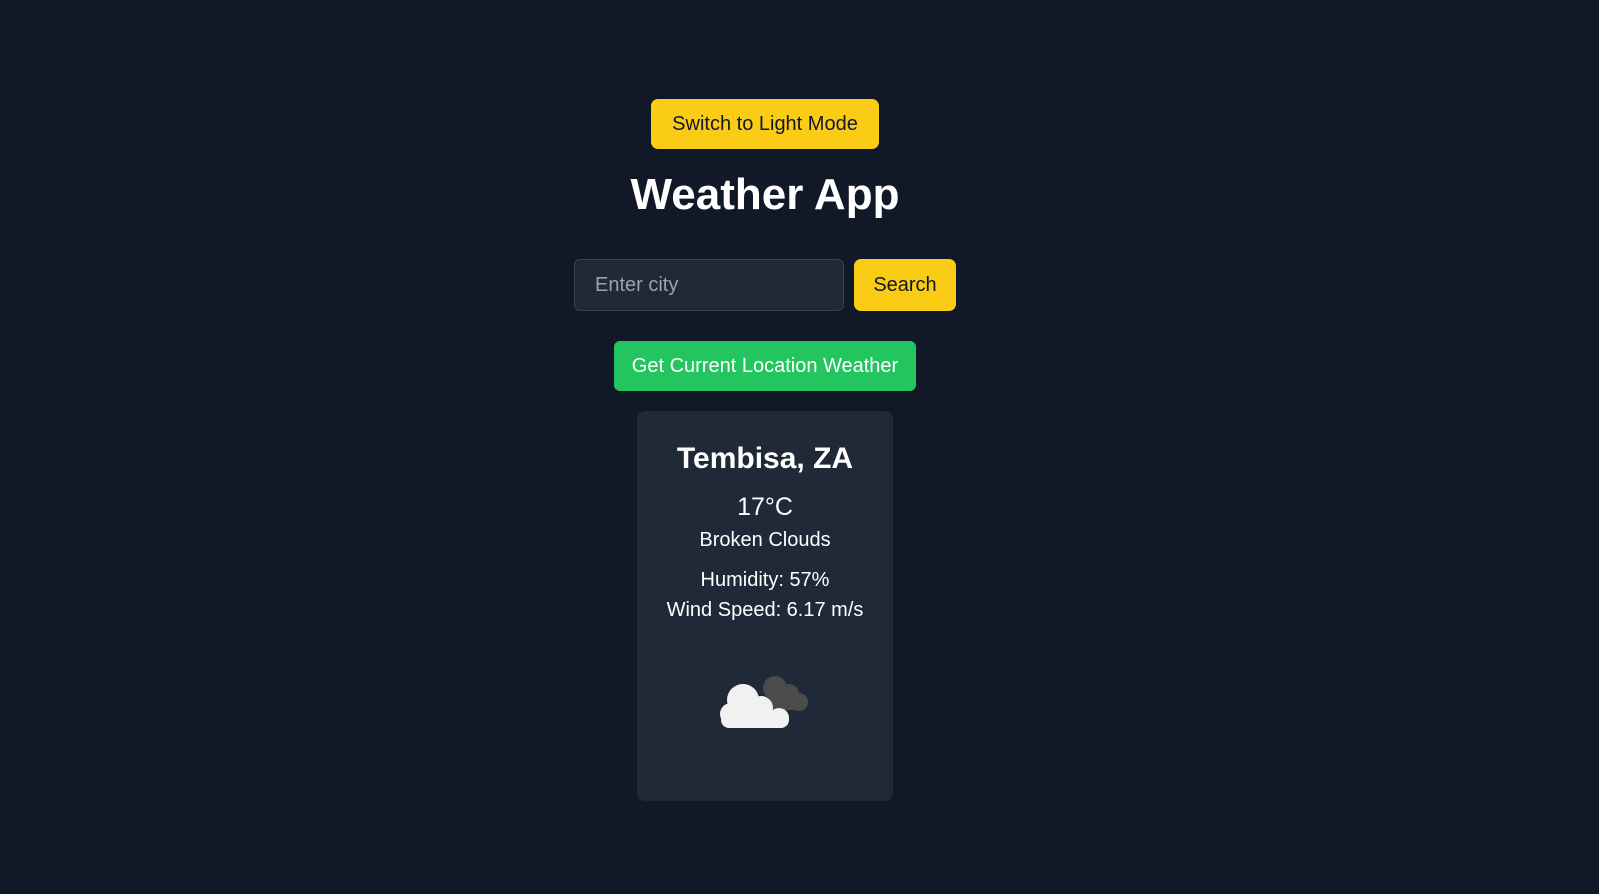 The height and width of the screenshot is (894, 1599). What do you see at coordinates (765, 580) in the screenshot?
I see `humidity: Humidity: 57%` at bounding box center [765, 580].